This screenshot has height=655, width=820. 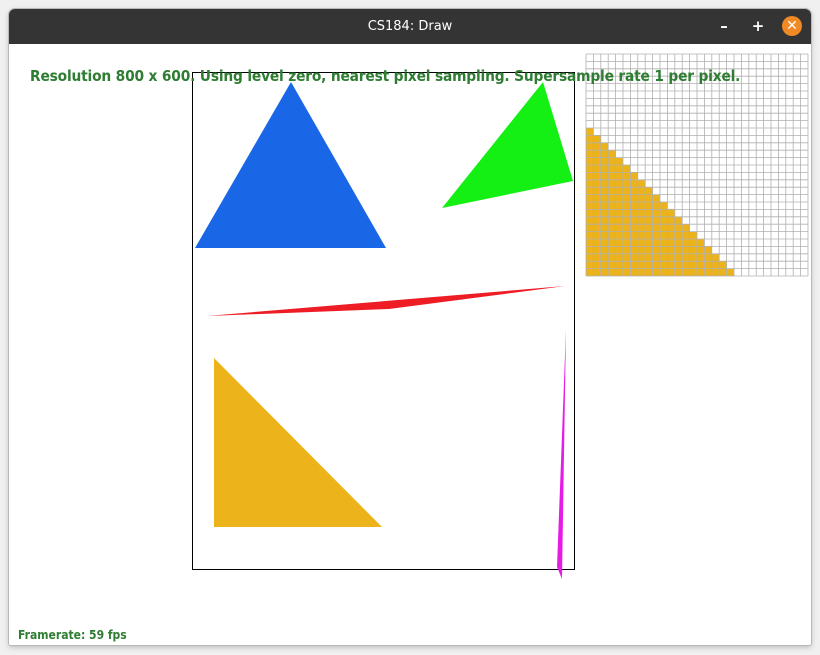 I want to click on minimize-icon: –, so click(x=724, y=26).